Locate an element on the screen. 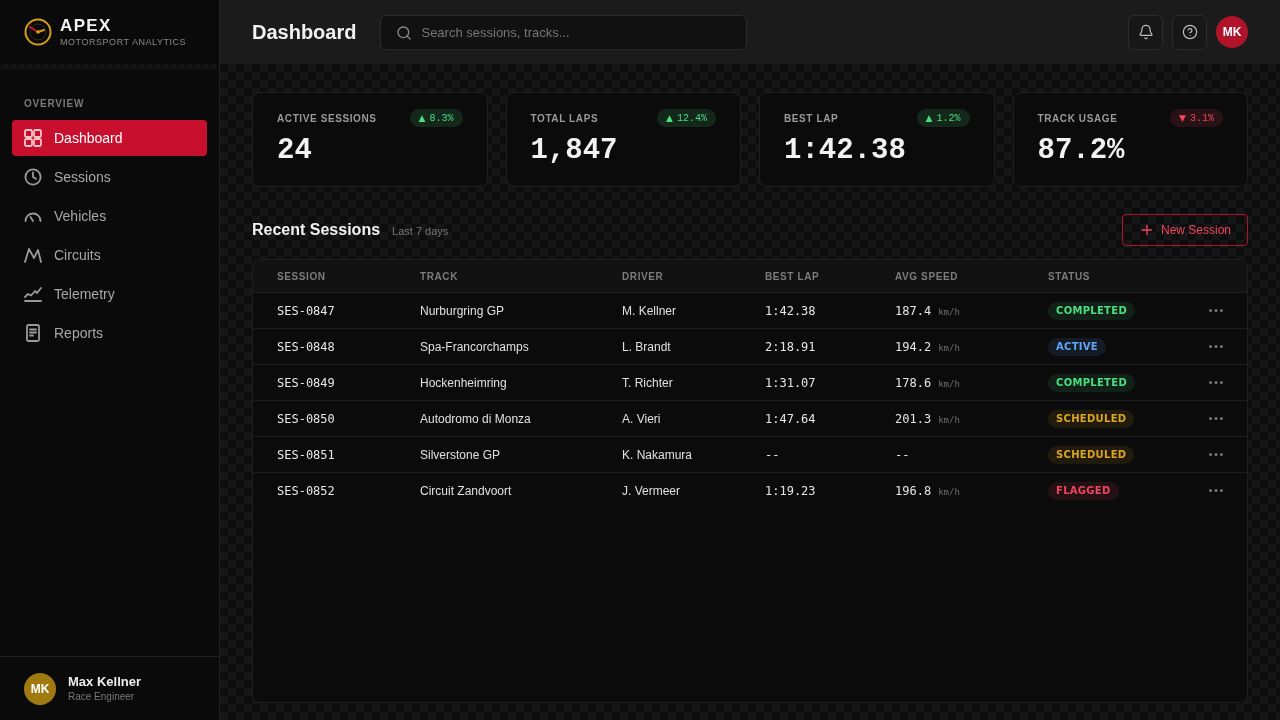 The image size is (1280, 720). document-icon is located at coordinates (33, 333).